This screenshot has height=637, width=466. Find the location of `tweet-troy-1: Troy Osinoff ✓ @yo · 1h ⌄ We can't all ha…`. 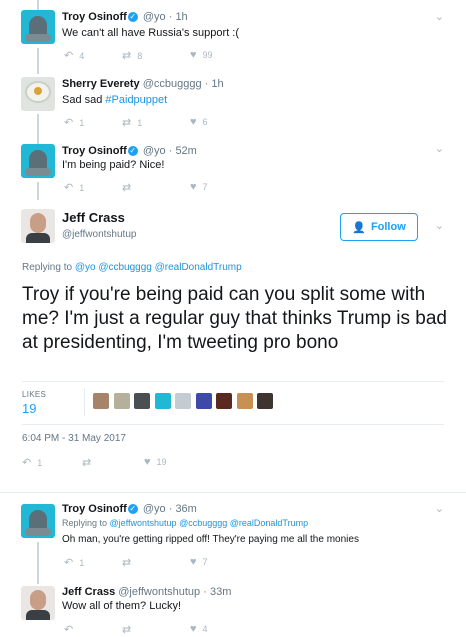

tweet-troy-1: Troy Osinoff ✓ @yo · 1h ⌄ We can't all ha… is located at coordinates (233, 36).